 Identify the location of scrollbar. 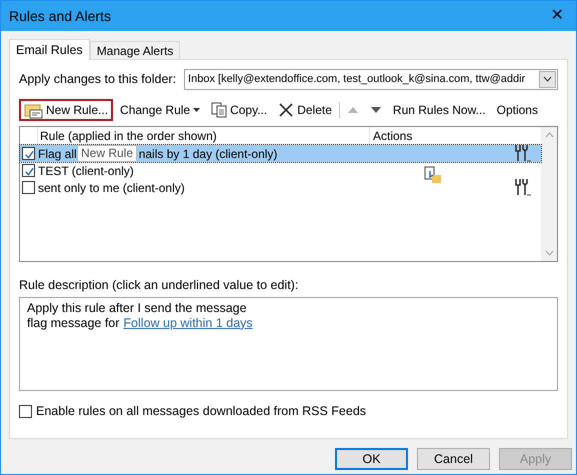
(549, 194).